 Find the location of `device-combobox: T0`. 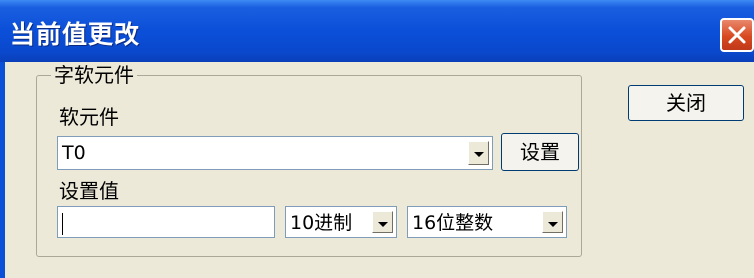

device-combobox: T0 is located at coordinates (275, 153).